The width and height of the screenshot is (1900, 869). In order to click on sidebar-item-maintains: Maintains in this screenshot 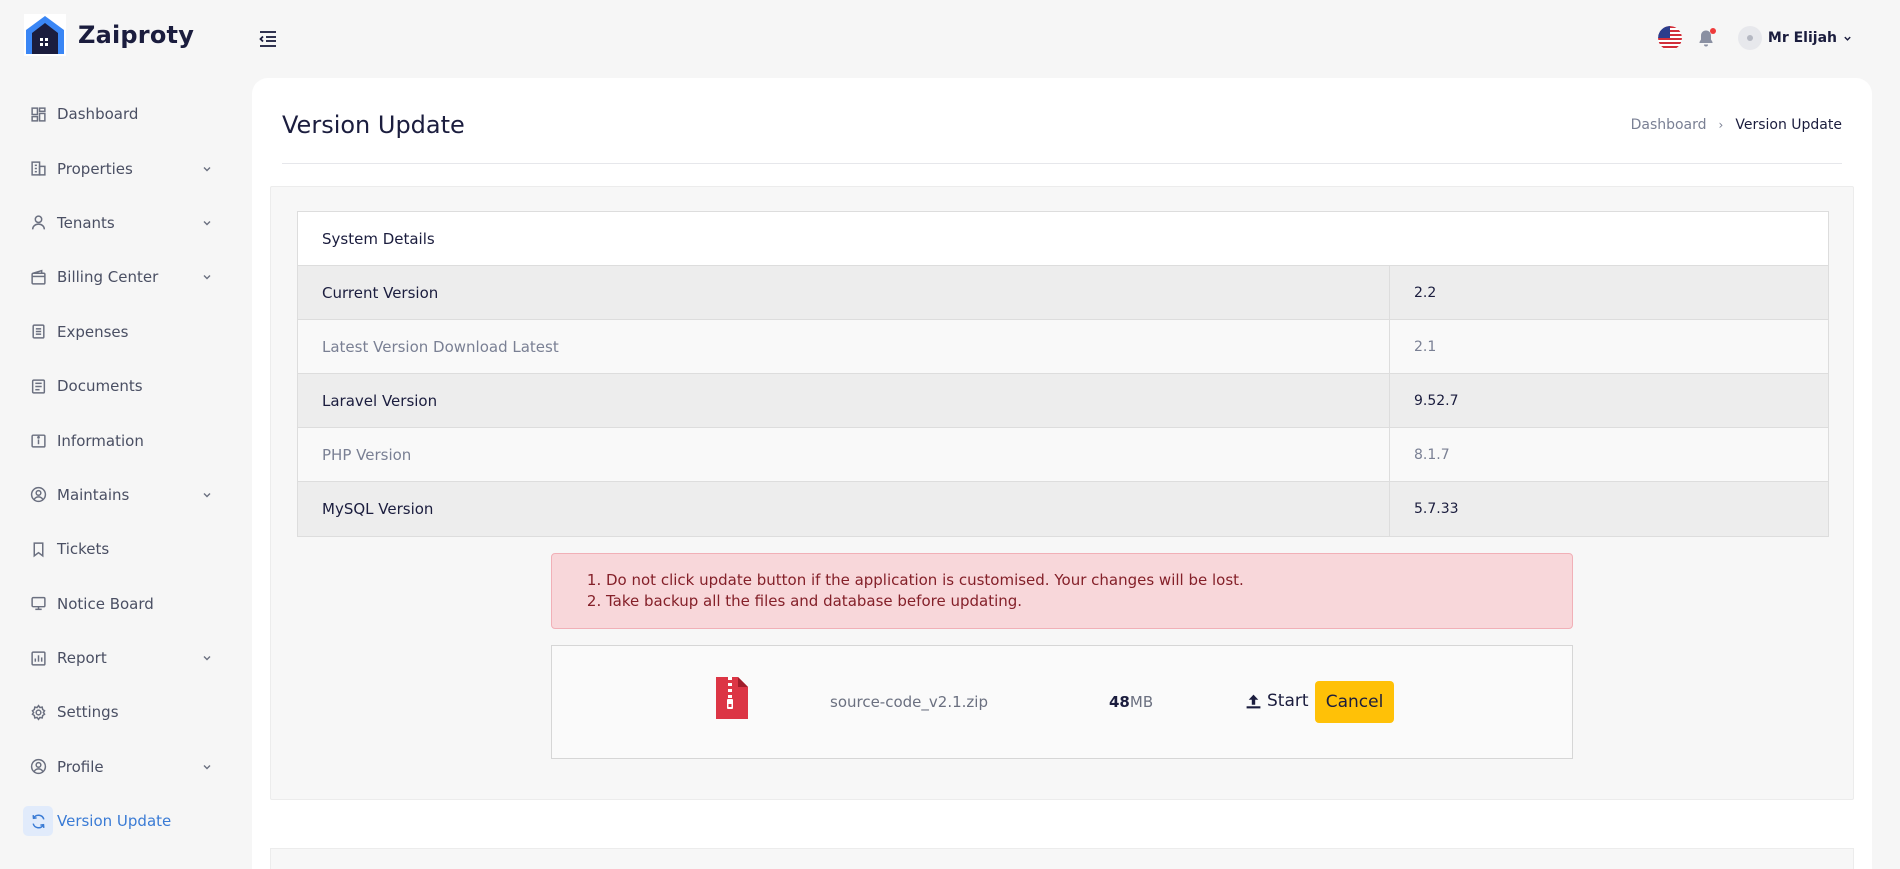, I will do `click(125, 495)`.